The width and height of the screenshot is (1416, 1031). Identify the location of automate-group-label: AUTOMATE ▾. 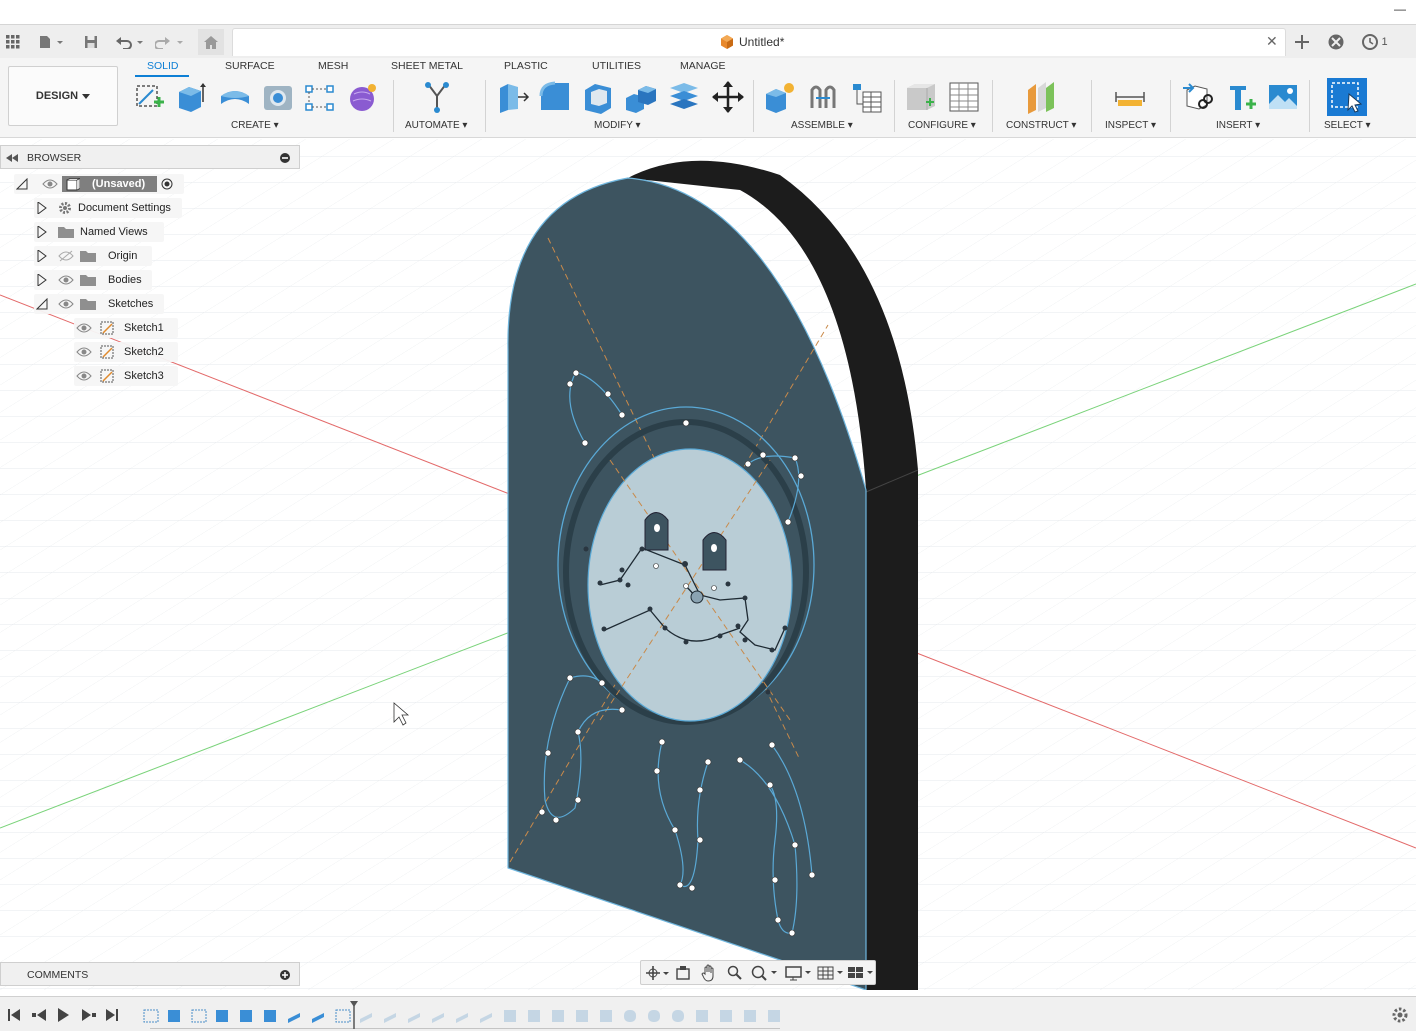
(436, 125).